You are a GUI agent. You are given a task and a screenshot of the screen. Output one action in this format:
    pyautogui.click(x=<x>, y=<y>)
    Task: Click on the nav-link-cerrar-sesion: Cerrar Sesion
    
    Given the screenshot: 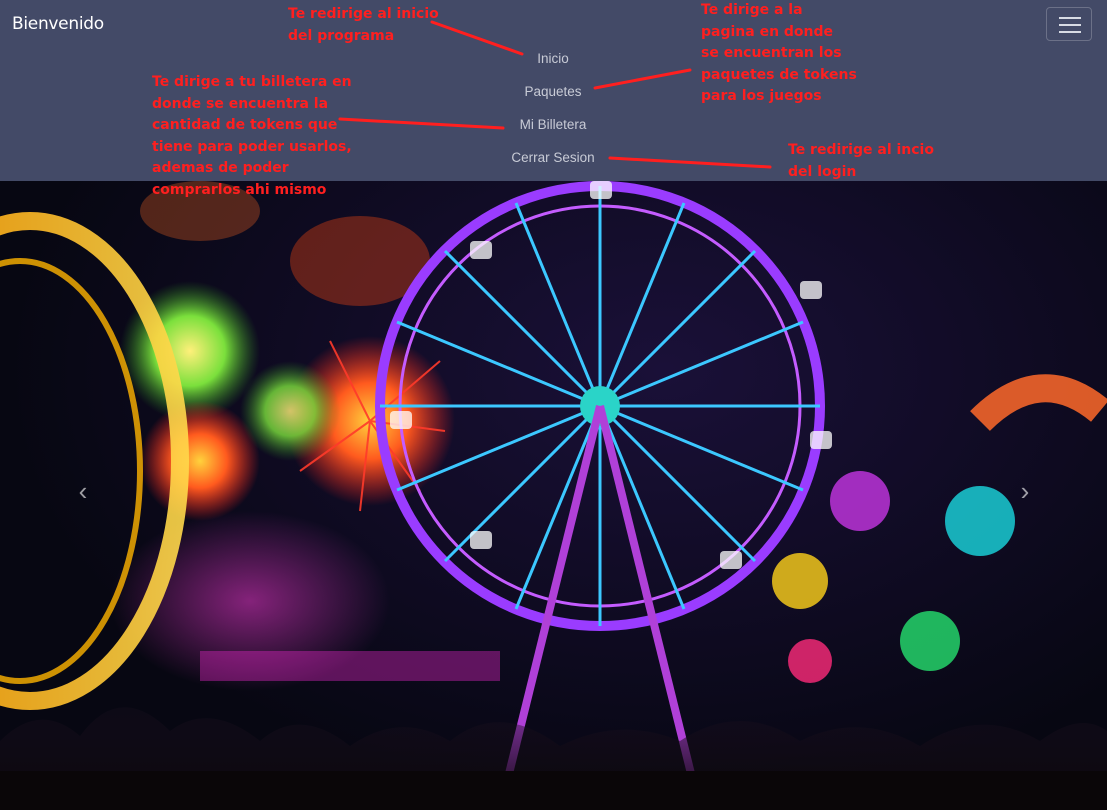 What is the action you would take?
    pyautogui.click(x=553, y=157)
    